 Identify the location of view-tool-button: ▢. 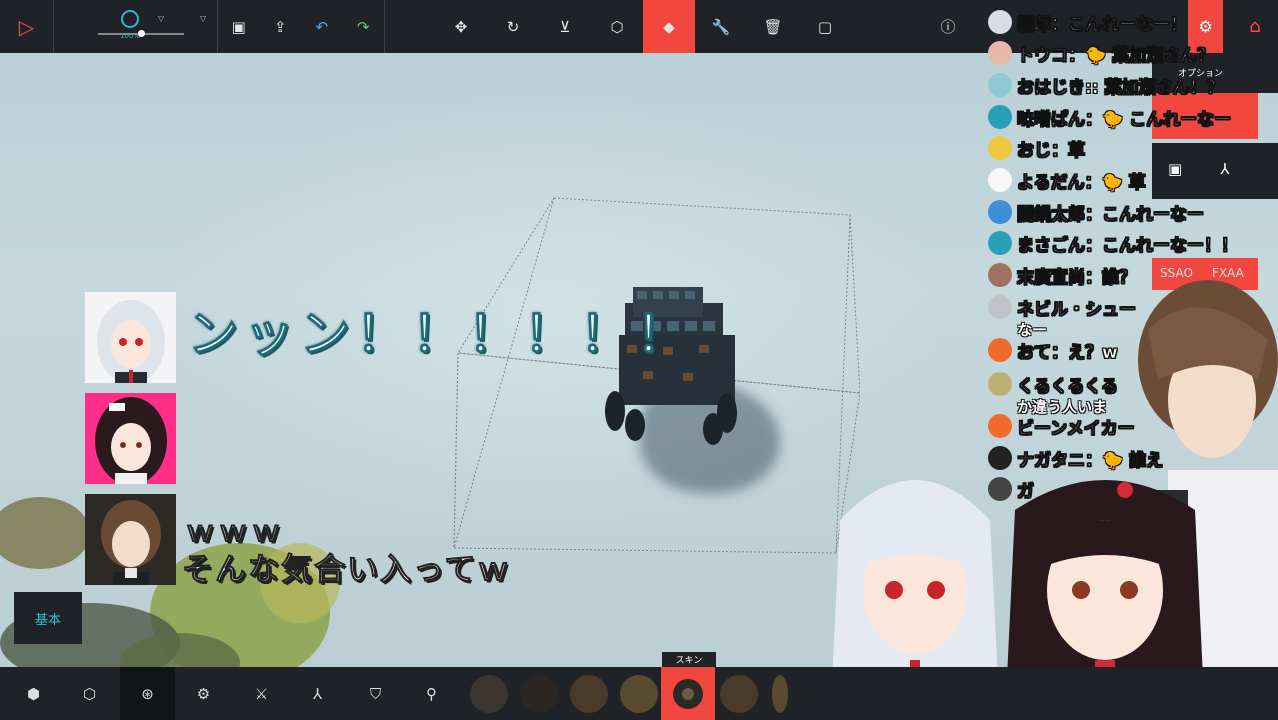
(825, 26).